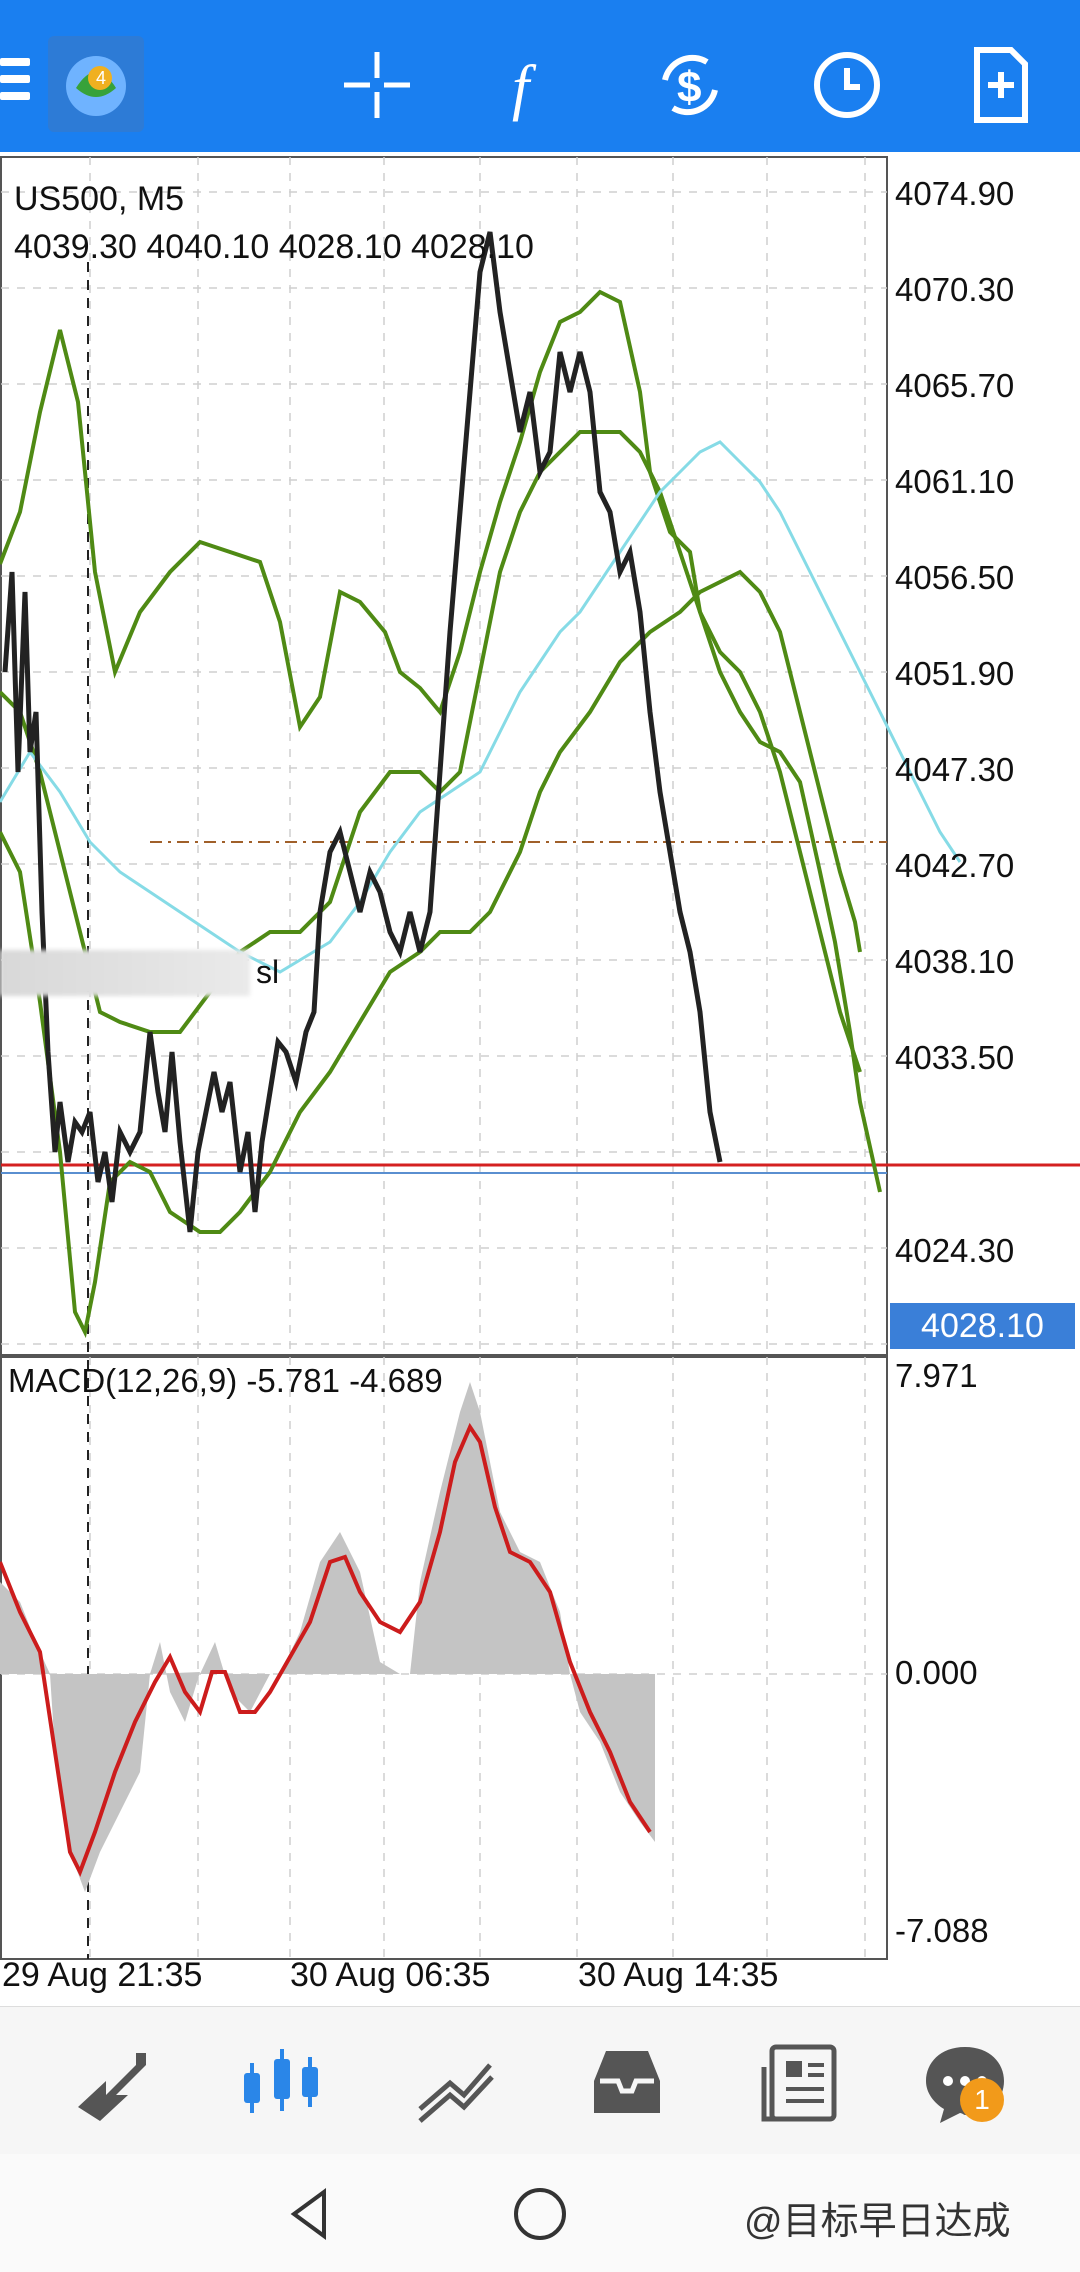 Image resolution: width=1080 pixels, height=2272 pixels. I want to click on time-axis-label: 30 Aug 06:35, so click(390, 1975).